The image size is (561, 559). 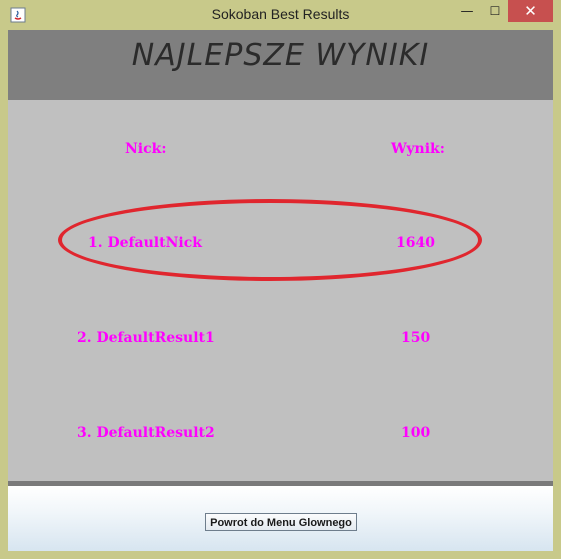 I want to click on footer-panel: Powrot do Menu Glownego, so click(x=280, y=518).